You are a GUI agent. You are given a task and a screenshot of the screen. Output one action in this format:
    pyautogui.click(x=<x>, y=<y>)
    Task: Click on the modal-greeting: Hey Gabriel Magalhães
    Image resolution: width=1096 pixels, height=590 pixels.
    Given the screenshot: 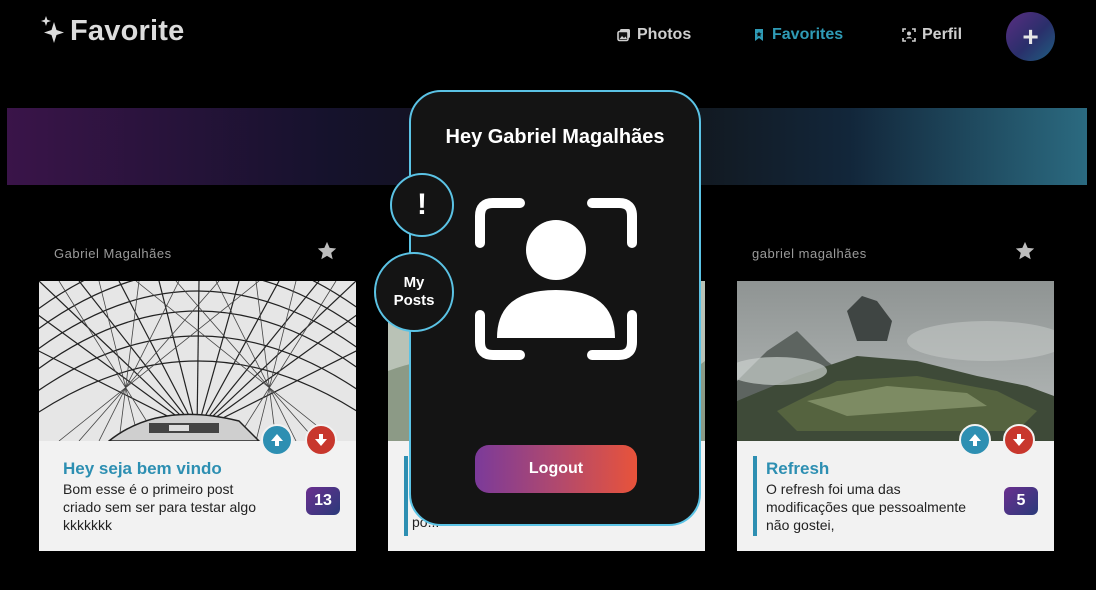 What is the action you would take?
    pyautogui.click(x=555, y=137)
    